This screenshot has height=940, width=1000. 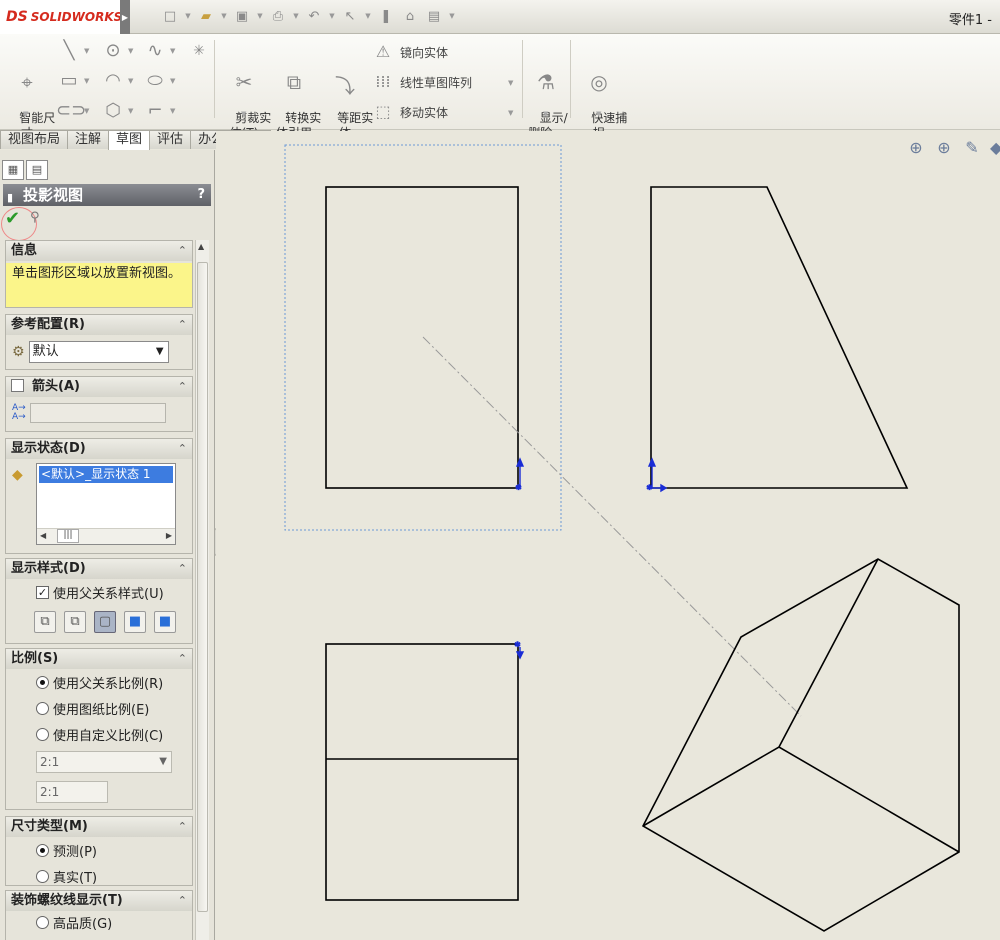 What do you see at coordinates (92, 708) in the screenshot?
I see `scale-option-sheet: 使用图纸比例(E)` at bounding box center [92, 708].